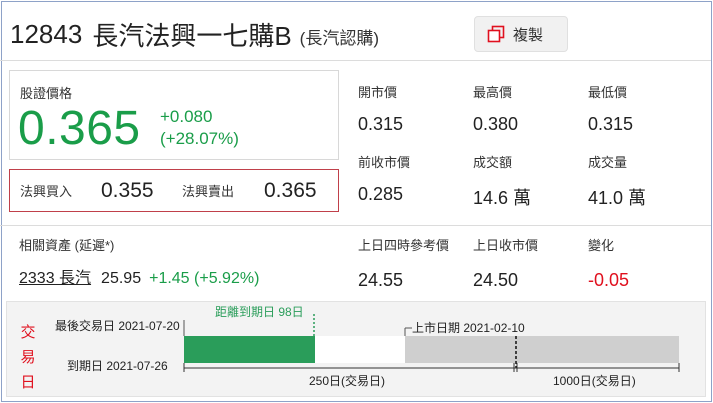 Image resolution: width=713 pixels, height=403 pixels. I want to click on ask-value-wrap: 0.365, so click(290, 190).